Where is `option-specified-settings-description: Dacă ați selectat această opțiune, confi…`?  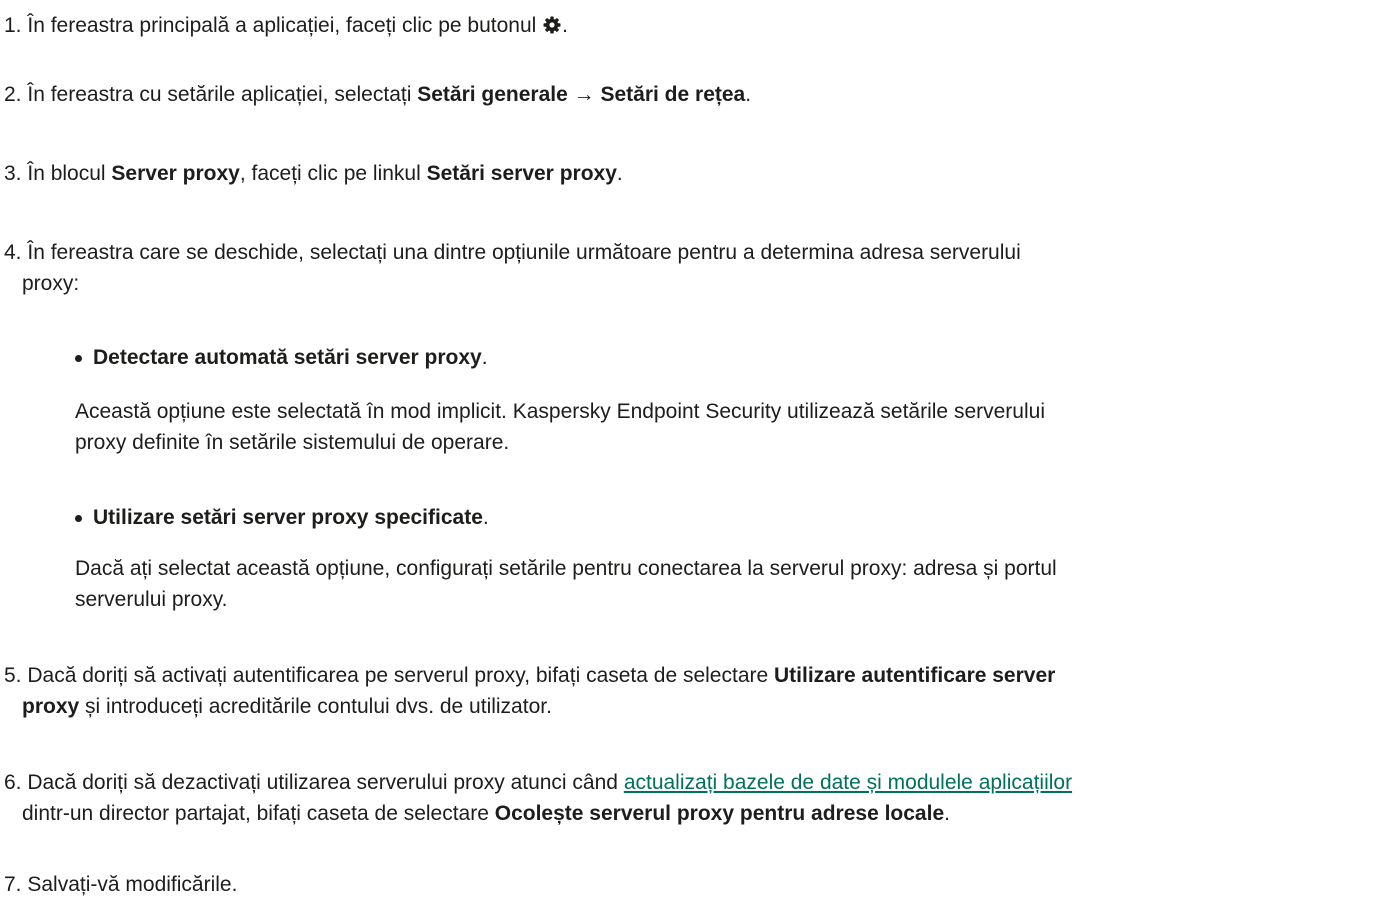
option-specified-settings-description: Dacă ați selectat această opțiune, confi… is located at coordinates (725, 584).